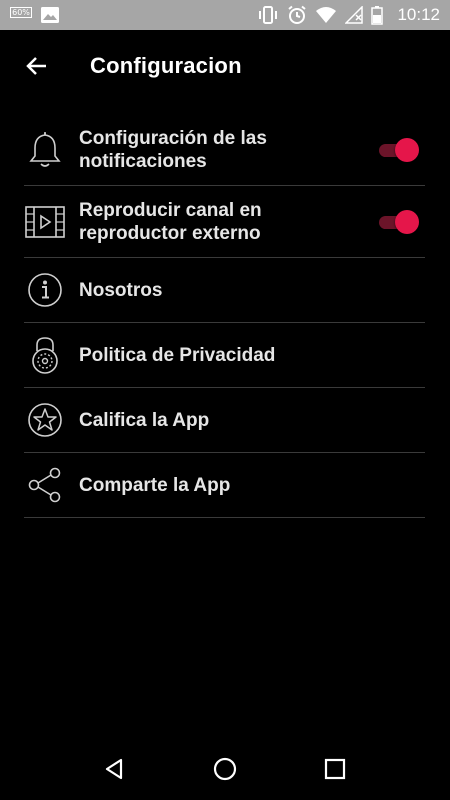 The image size is (450, 800). What do you see at coordinates (50, 15) in the screenshot?
I see `image-icon` at bounding box center [50, 15].